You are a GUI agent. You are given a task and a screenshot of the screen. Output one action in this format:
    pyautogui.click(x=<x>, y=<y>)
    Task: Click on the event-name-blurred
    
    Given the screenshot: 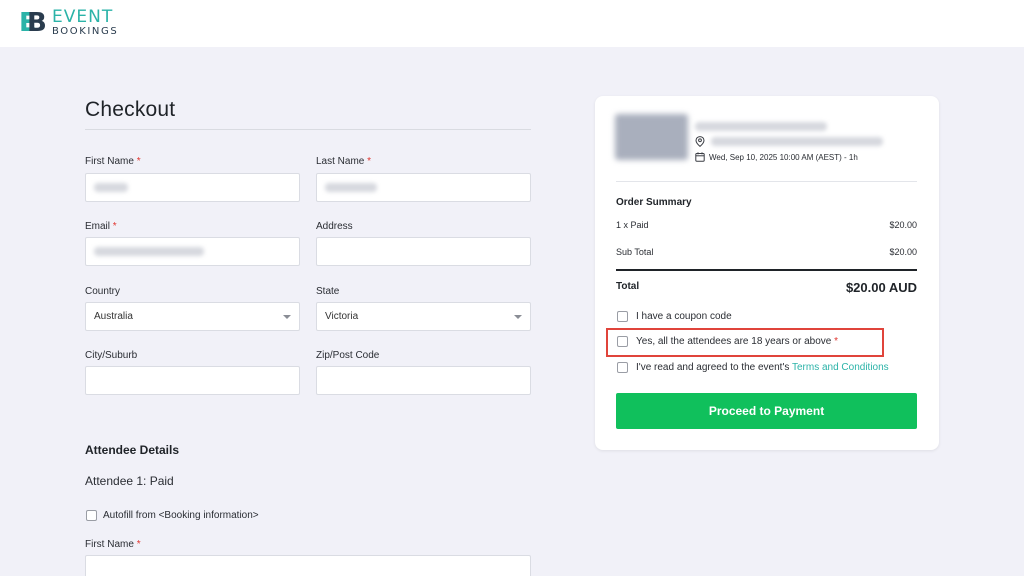 What is the action you would take?
    pyautogui.click(x=761, y=124)
    